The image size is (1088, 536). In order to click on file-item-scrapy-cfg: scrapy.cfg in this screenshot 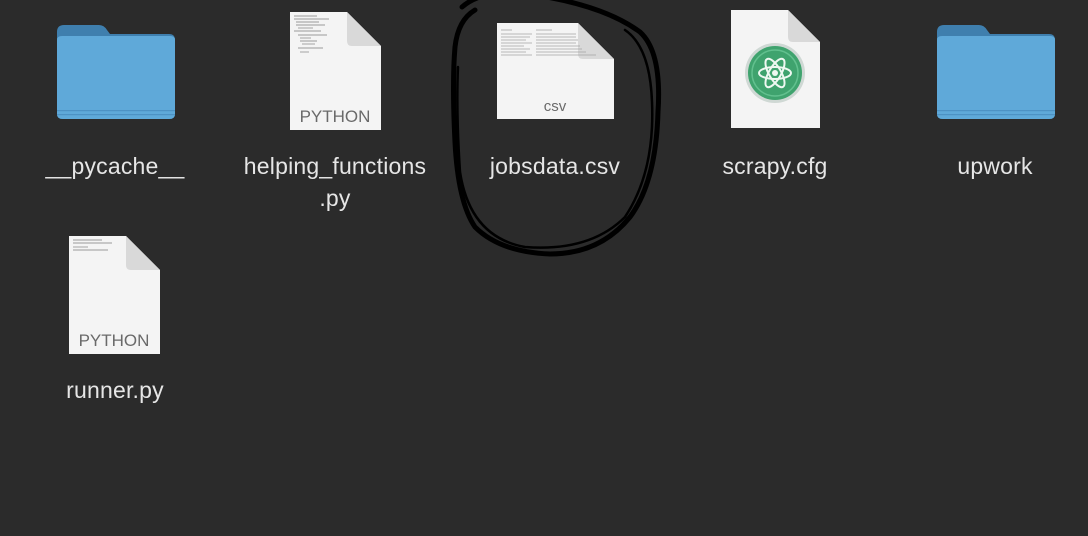, I will do `click(775, 100)`.